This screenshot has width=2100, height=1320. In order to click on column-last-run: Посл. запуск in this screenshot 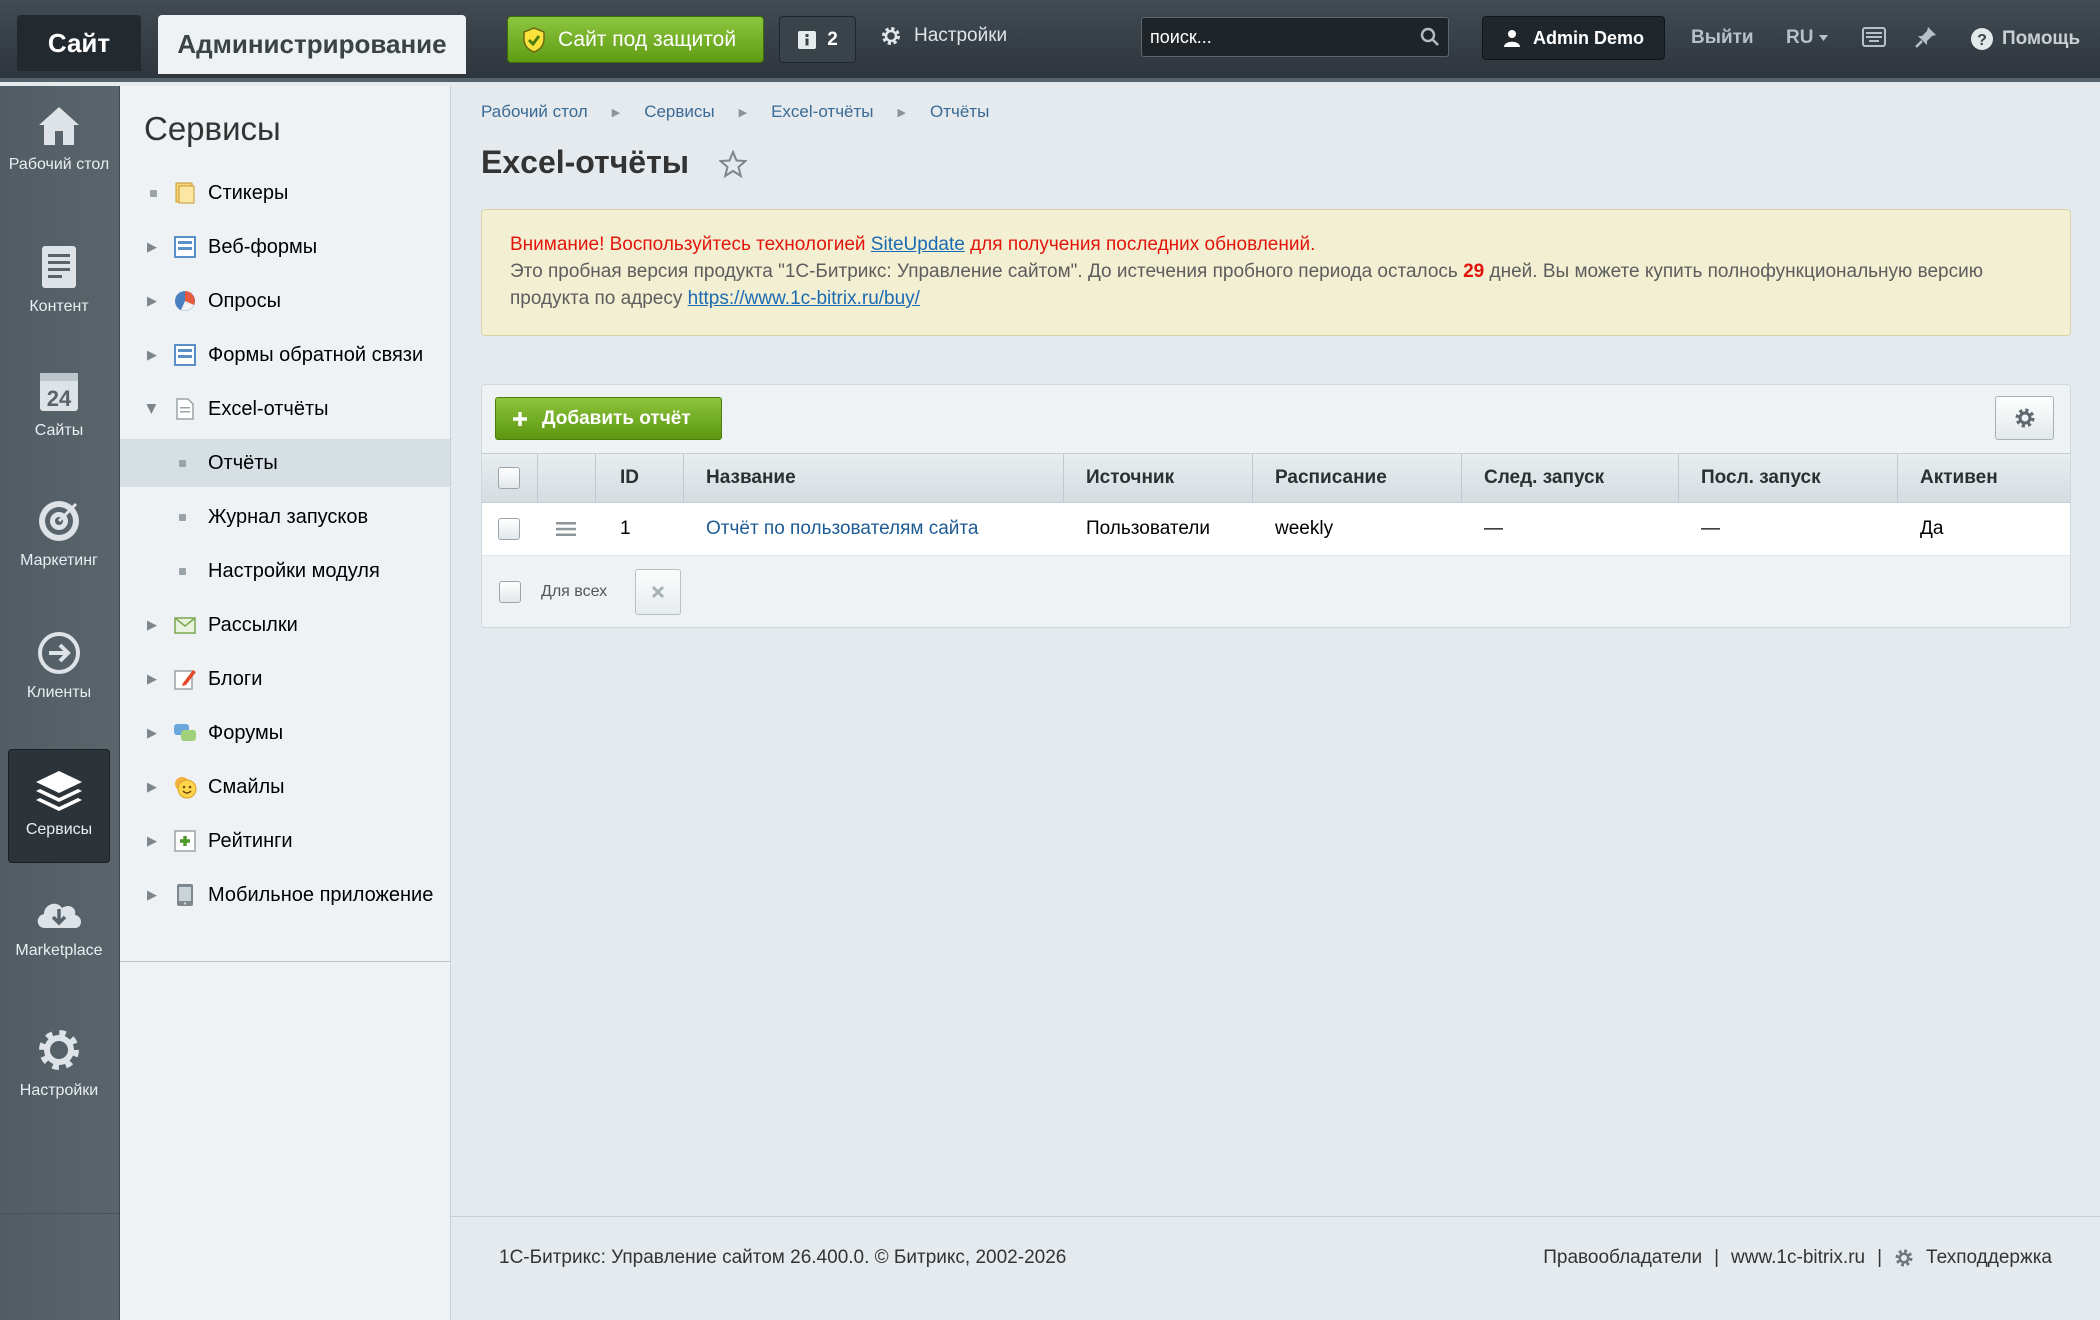, I will do `click(1788, 478)`.